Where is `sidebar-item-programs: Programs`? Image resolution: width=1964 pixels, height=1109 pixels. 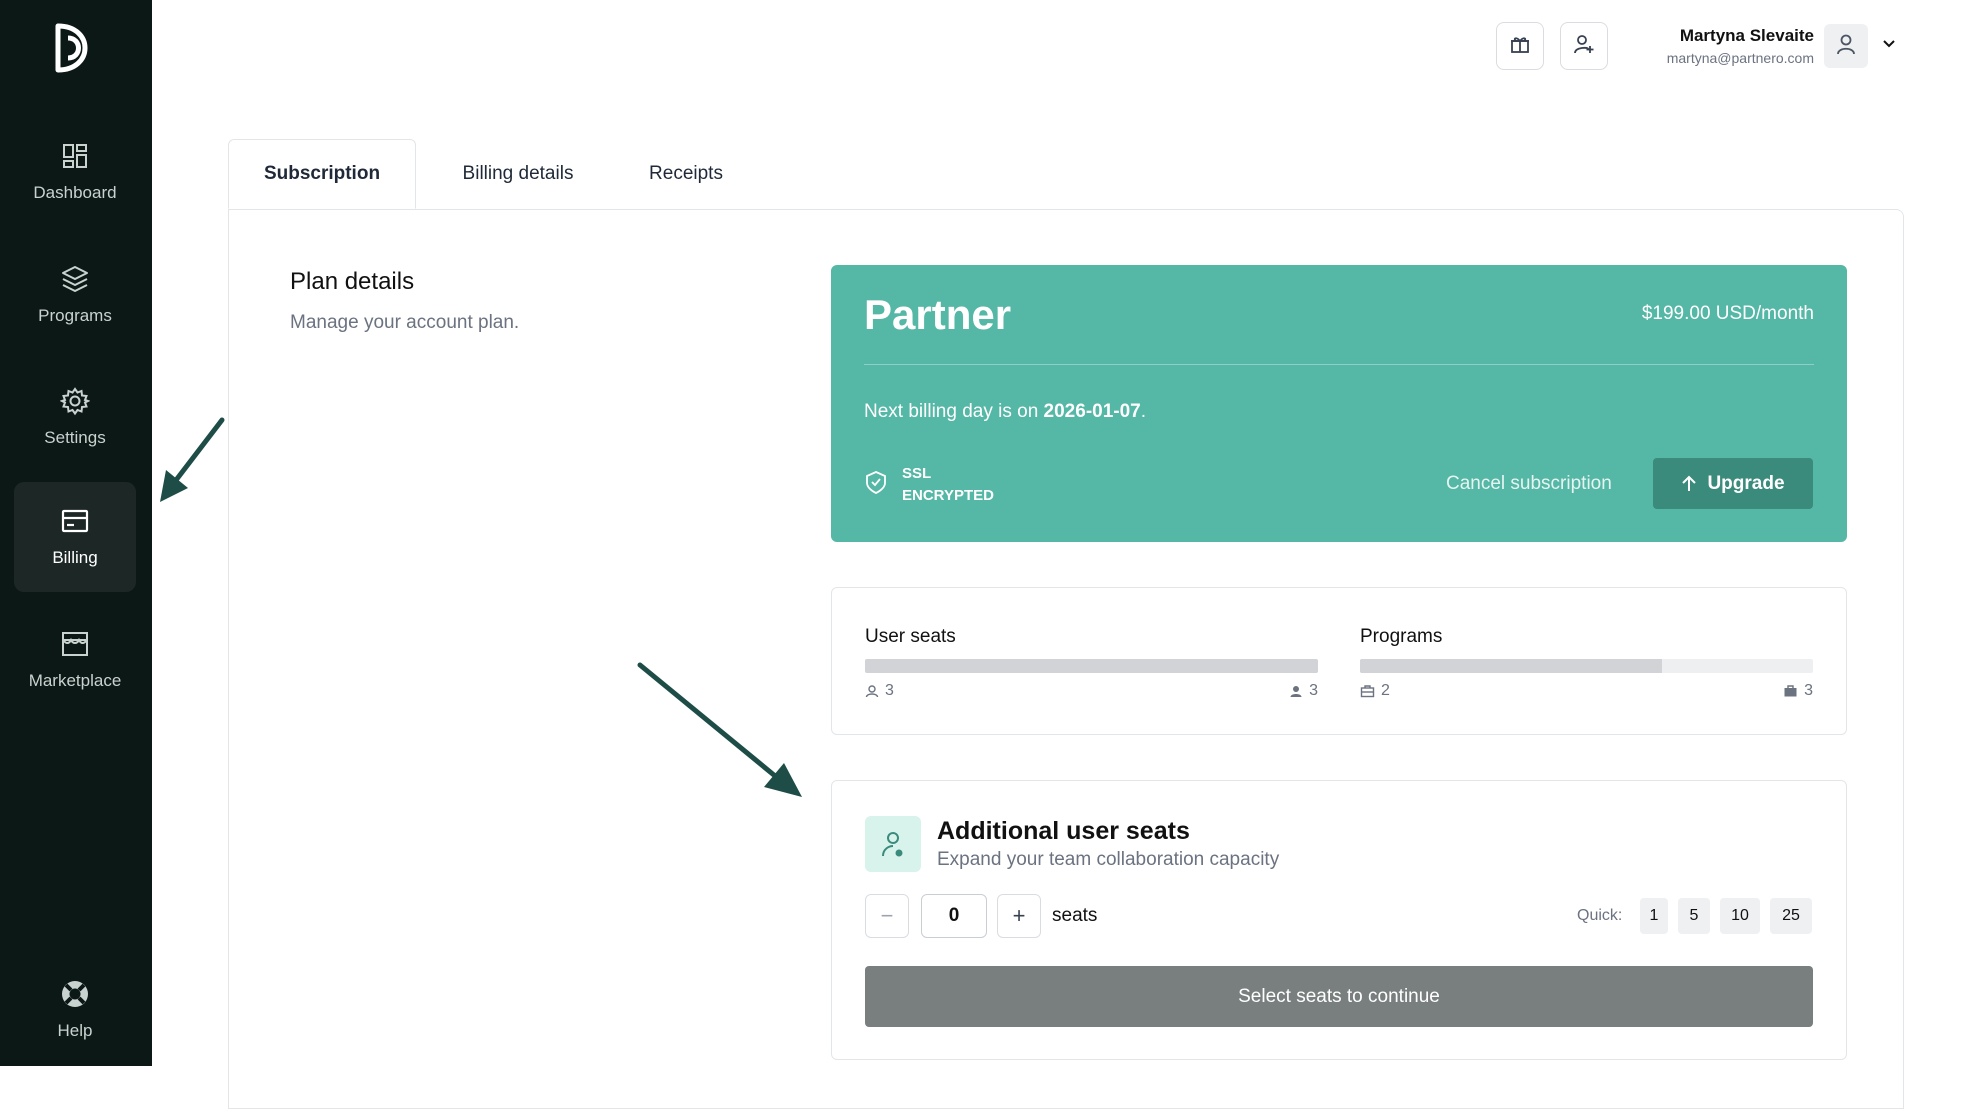 sidebar-item-programs: Programs is located at coordinates (75, 295).